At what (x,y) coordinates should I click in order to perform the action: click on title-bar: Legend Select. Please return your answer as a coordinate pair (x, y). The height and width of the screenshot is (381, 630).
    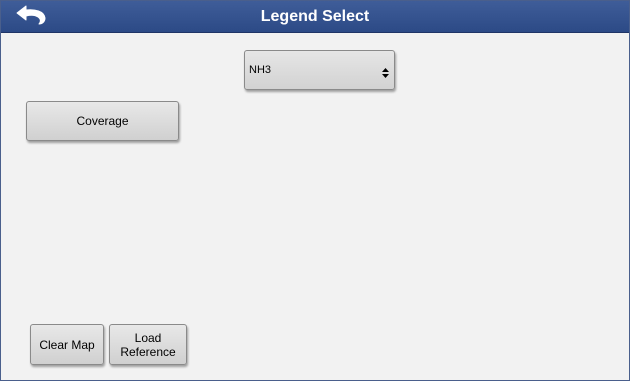
    Looking at the image, I should click on (315, 17).